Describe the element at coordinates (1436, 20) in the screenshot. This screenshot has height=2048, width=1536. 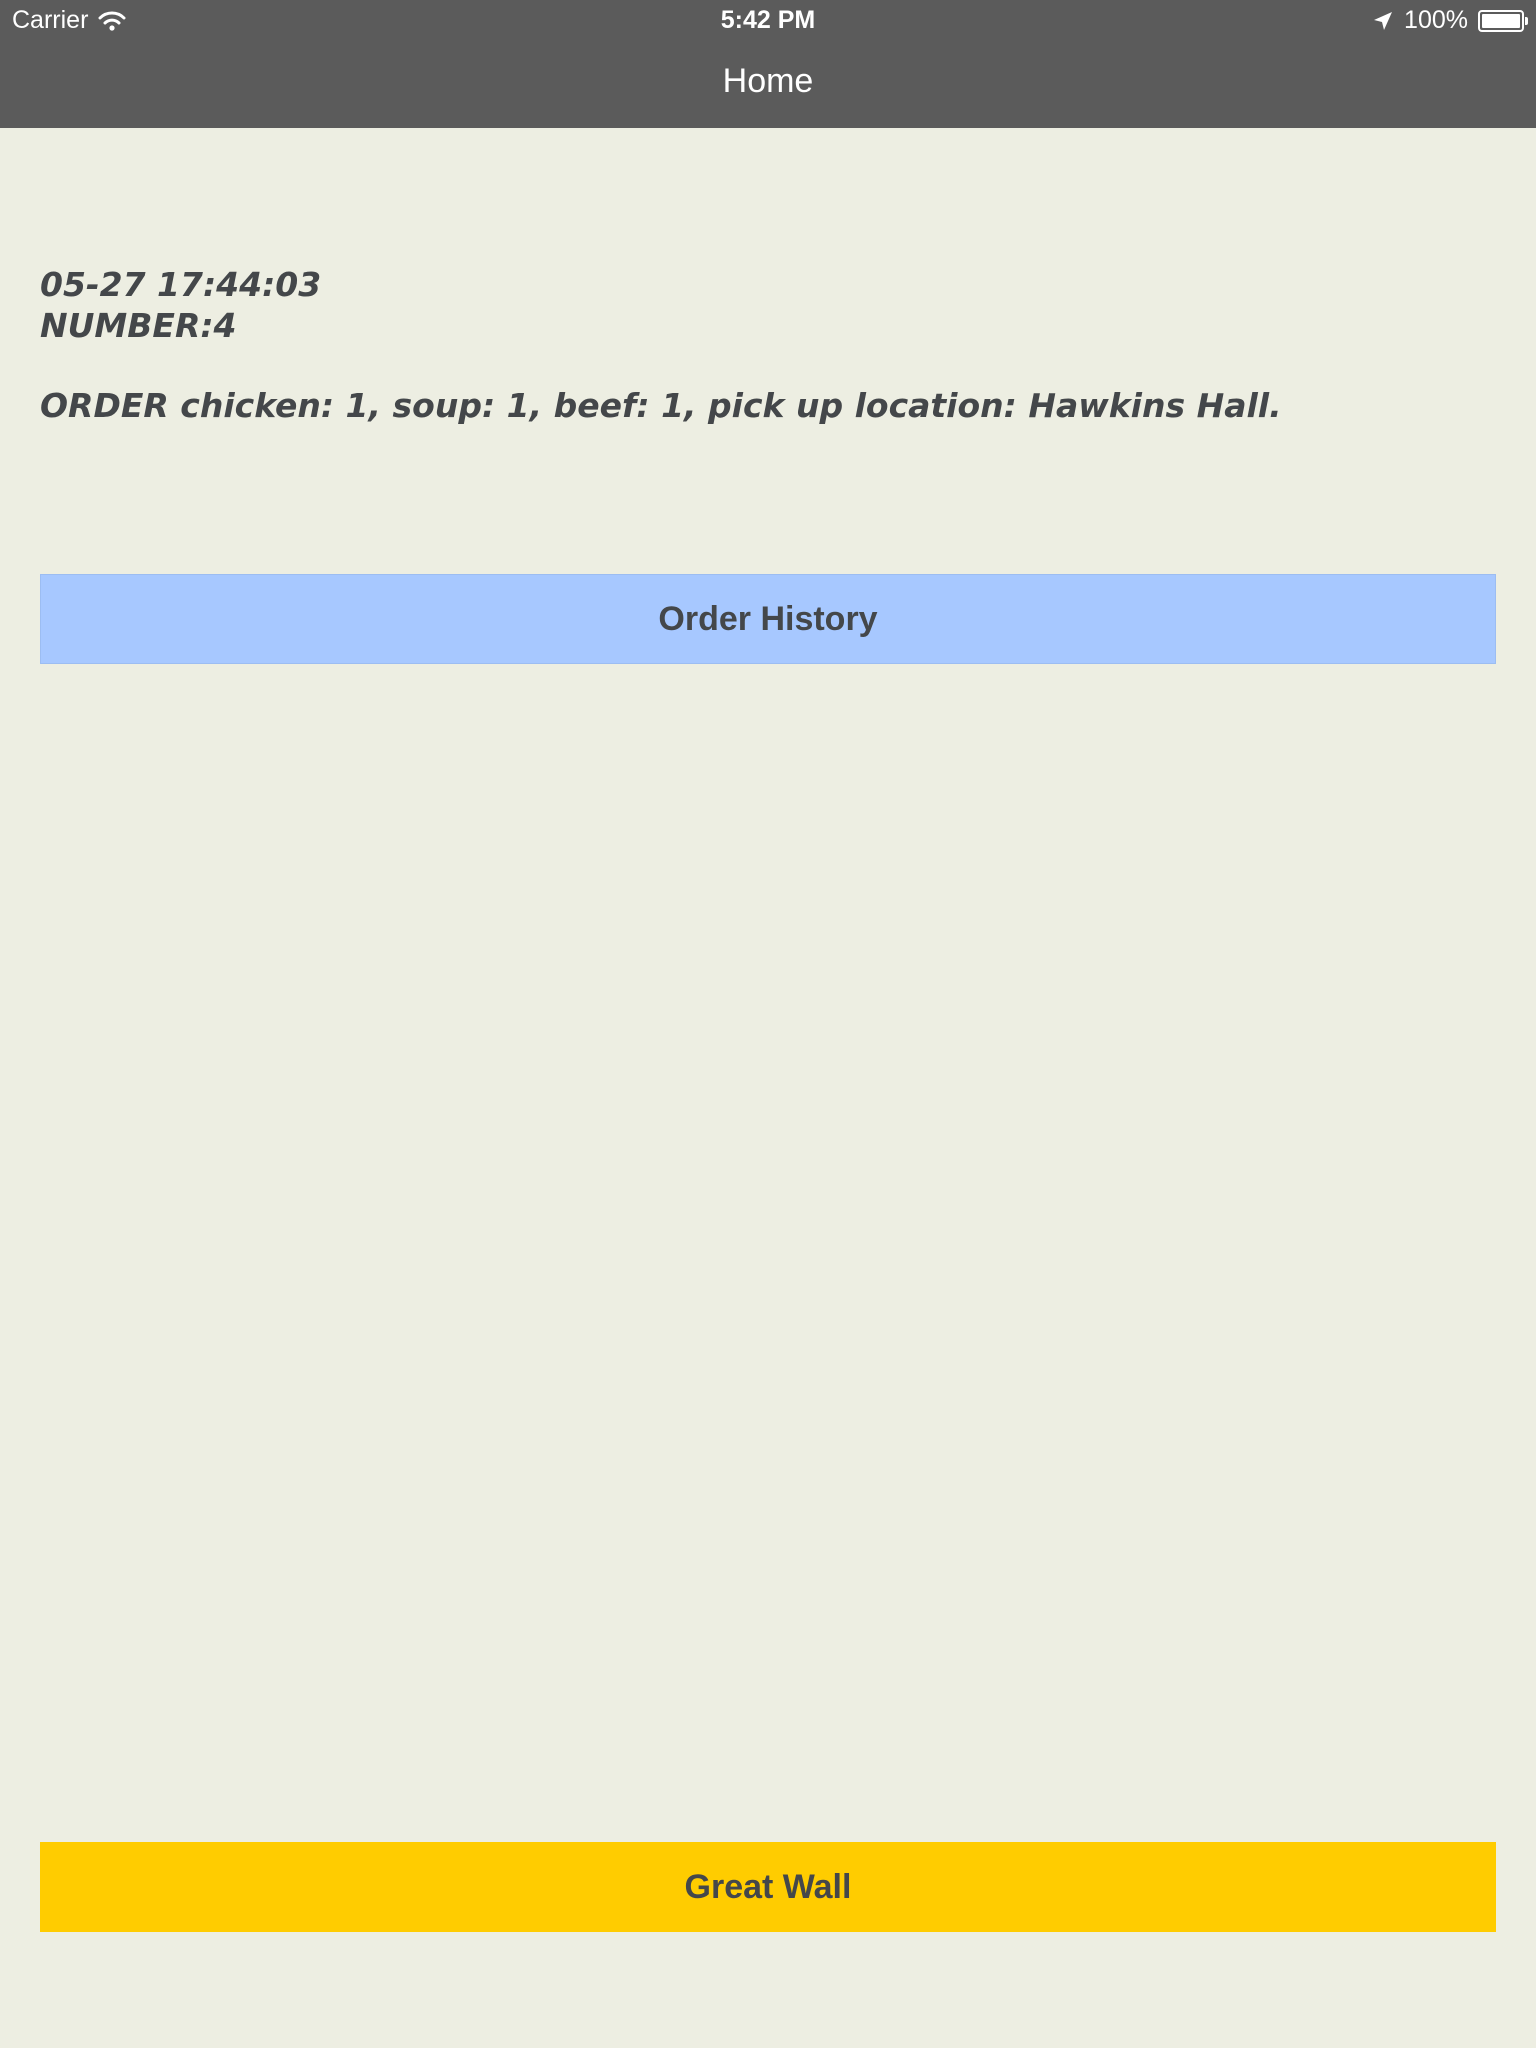
I see `battery-percentage: 100%` at that location.